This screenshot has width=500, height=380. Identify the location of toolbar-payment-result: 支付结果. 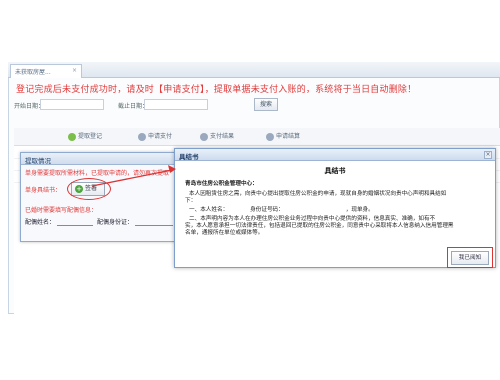
(217, 136).